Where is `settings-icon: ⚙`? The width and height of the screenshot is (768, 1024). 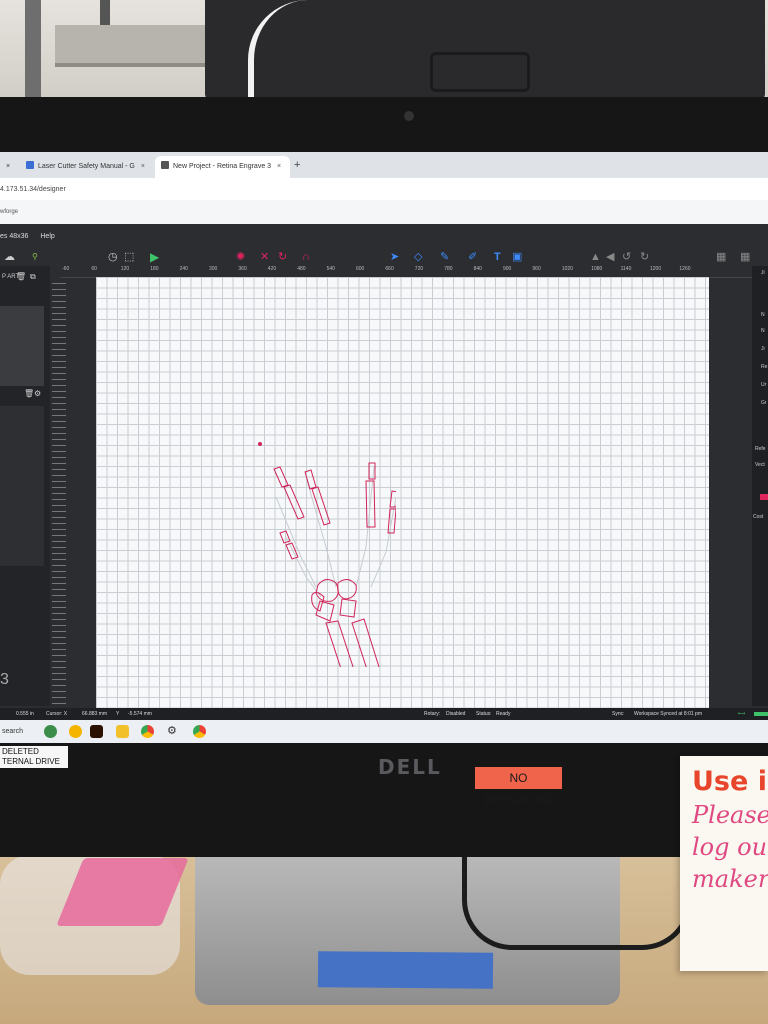
settings-icon: ⚙ is located at coordinates (37, 393).